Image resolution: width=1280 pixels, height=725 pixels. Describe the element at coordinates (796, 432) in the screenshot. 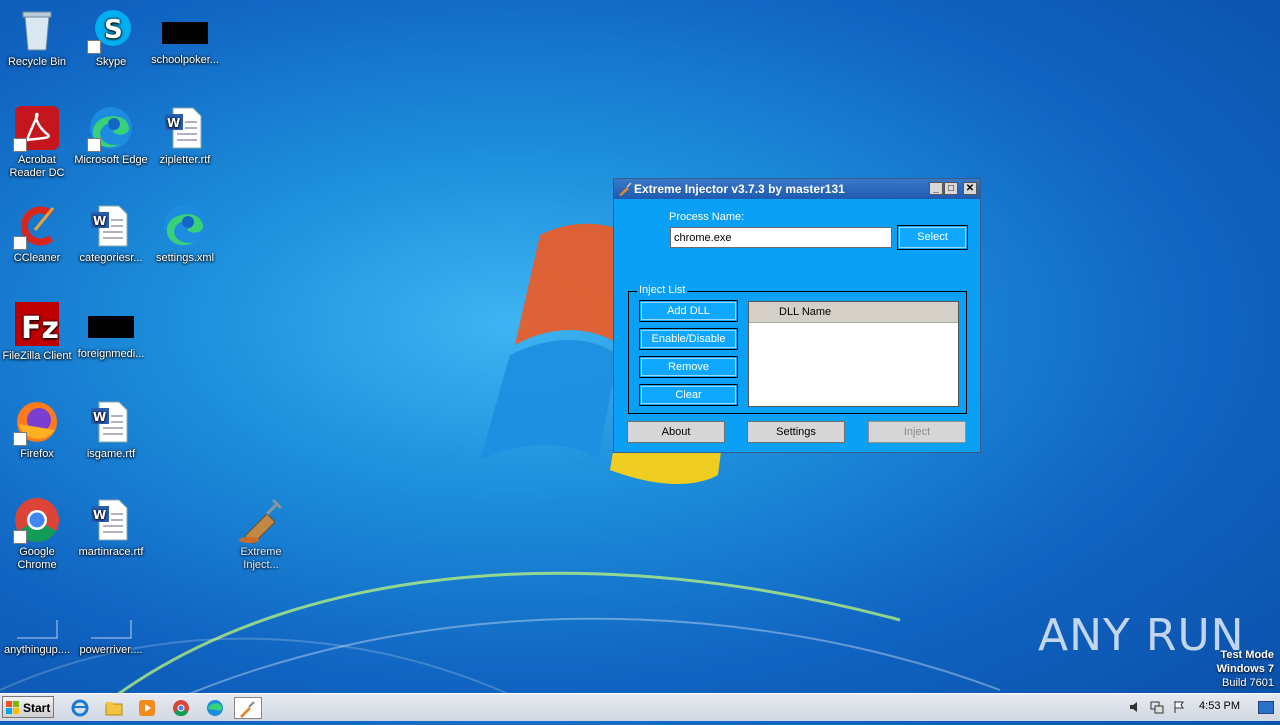

I see `settings-button: Settings` at that location.